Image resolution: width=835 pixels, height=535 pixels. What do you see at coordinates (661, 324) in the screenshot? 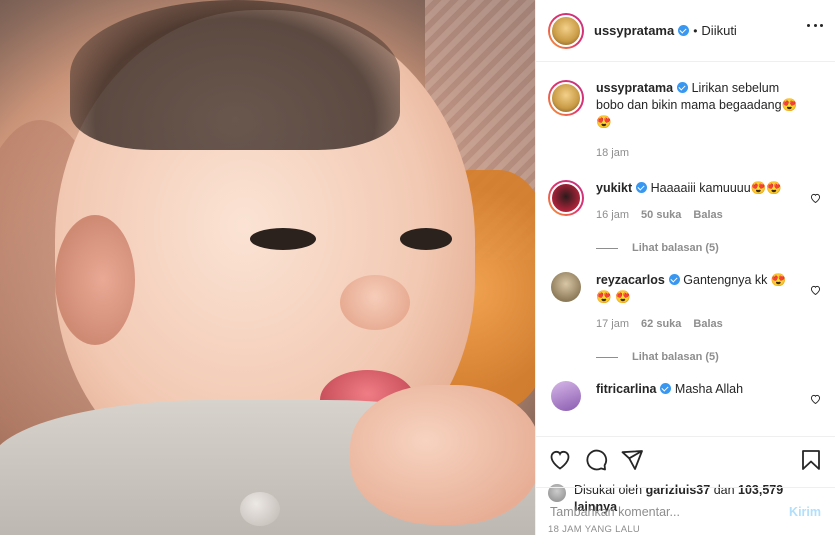
I see `comment-likes: 62 suka` at bounding box center [661, 324].